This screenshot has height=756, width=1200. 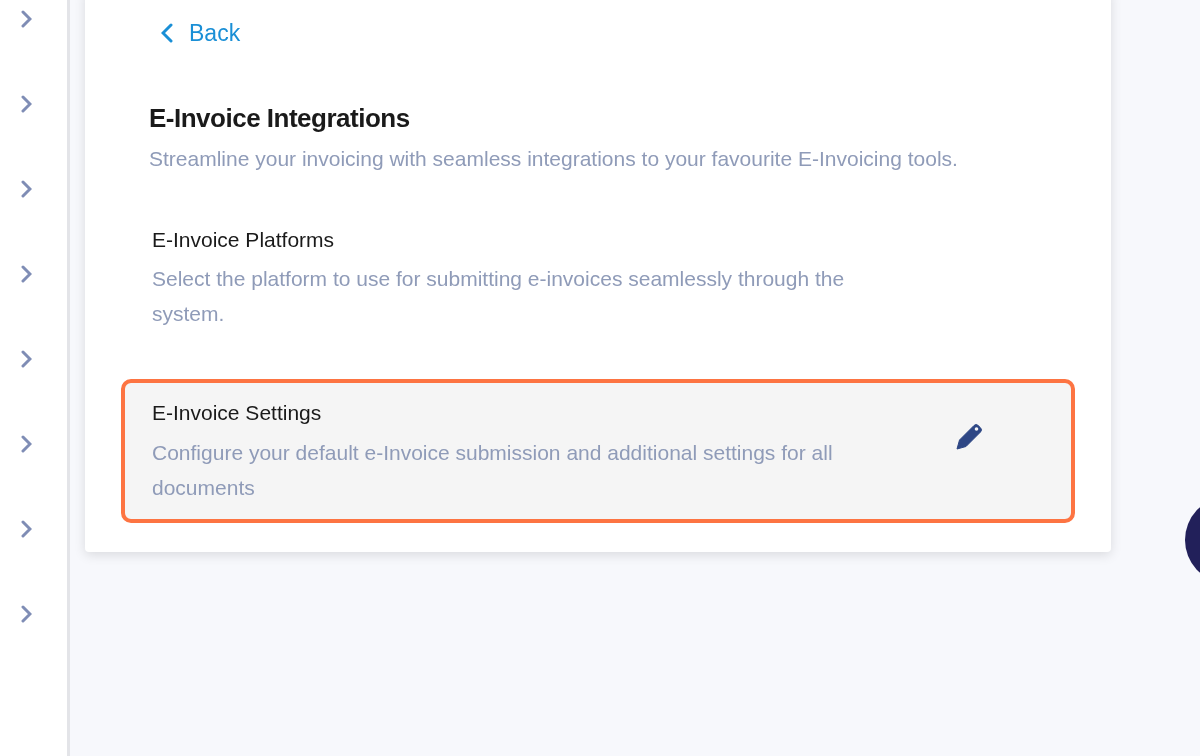 I want to click on page-subtitle: Streamline your invoicing with seamless integrations to your favourite E-Invoicing tools., so click(x=554, y=158).